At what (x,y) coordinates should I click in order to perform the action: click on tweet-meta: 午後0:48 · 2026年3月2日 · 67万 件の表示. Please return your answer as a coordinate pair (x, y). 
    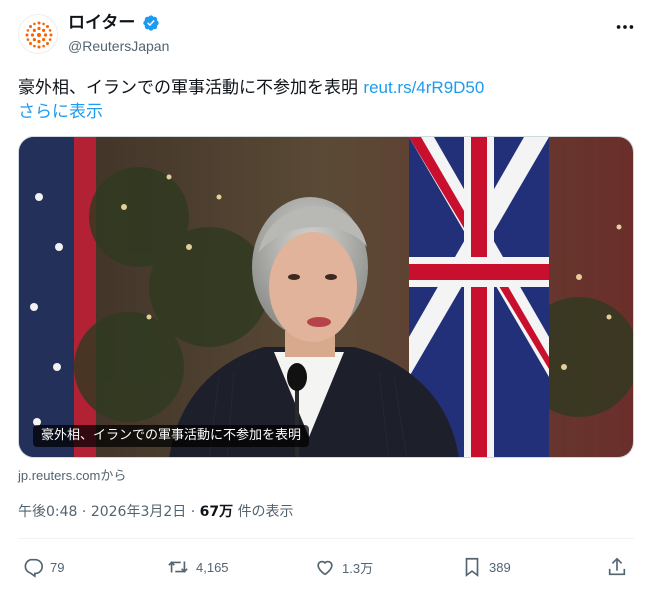
    Looking at the image, I should click on (156, 511).